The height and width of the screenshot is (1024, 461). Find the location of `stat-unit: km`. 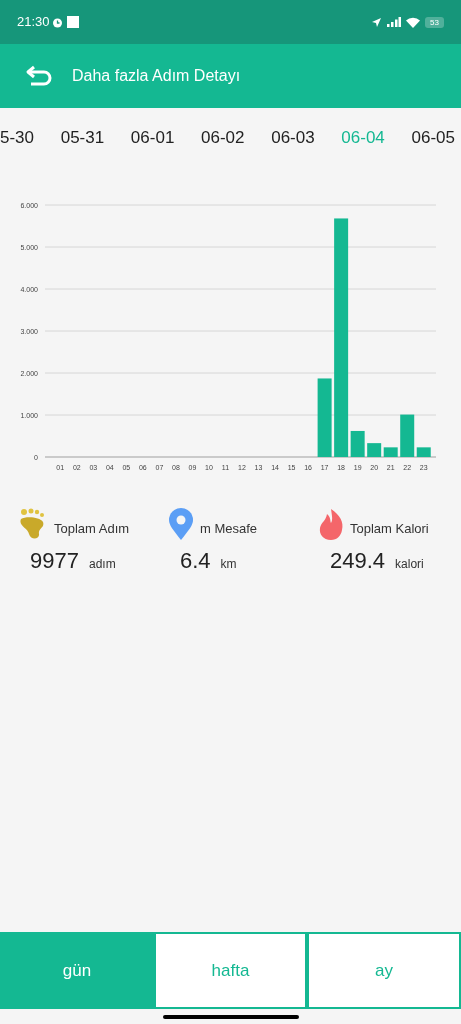

stat-unit: km is located at coordinates (228, 564).